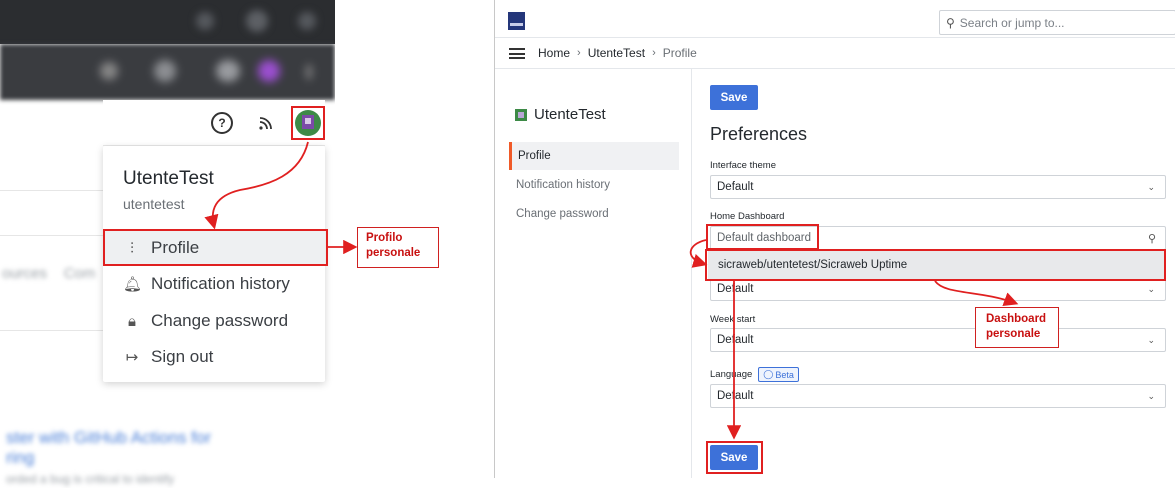  Describe the element at coordinates (938, 187) in the screenshot. I see `interface-theme-select: Default ⌄` at that location.